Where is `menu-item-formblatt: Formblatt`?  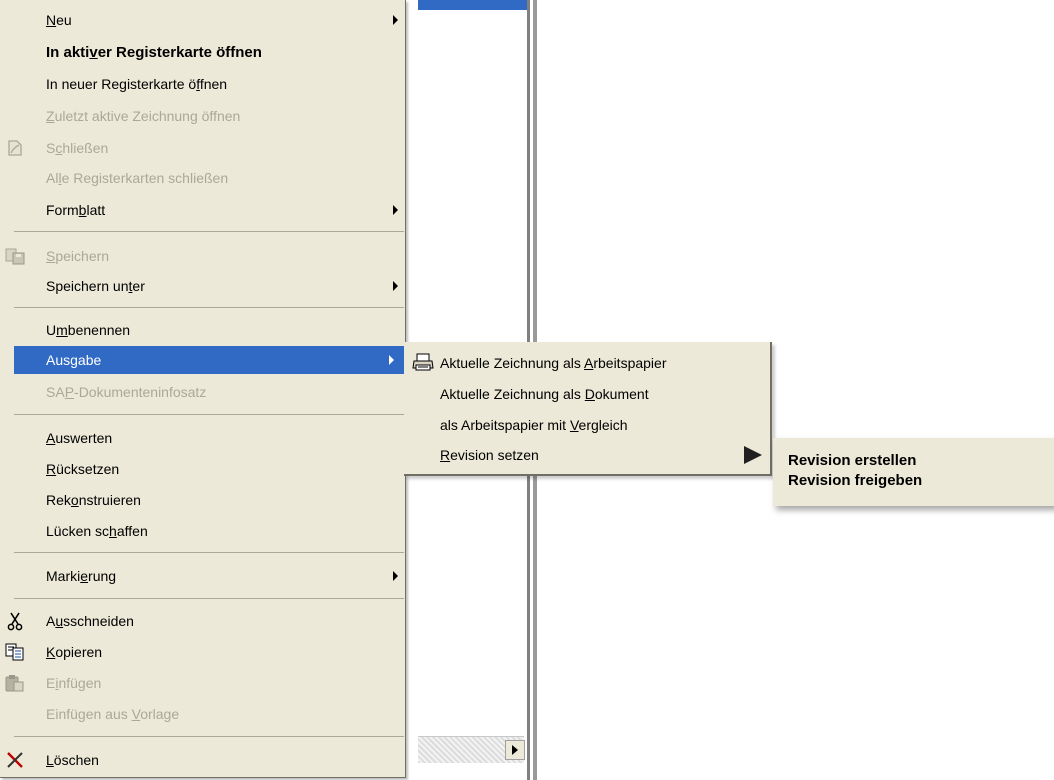
menu-item-formblatt: Formblatt is located at coordinates (212, 210).